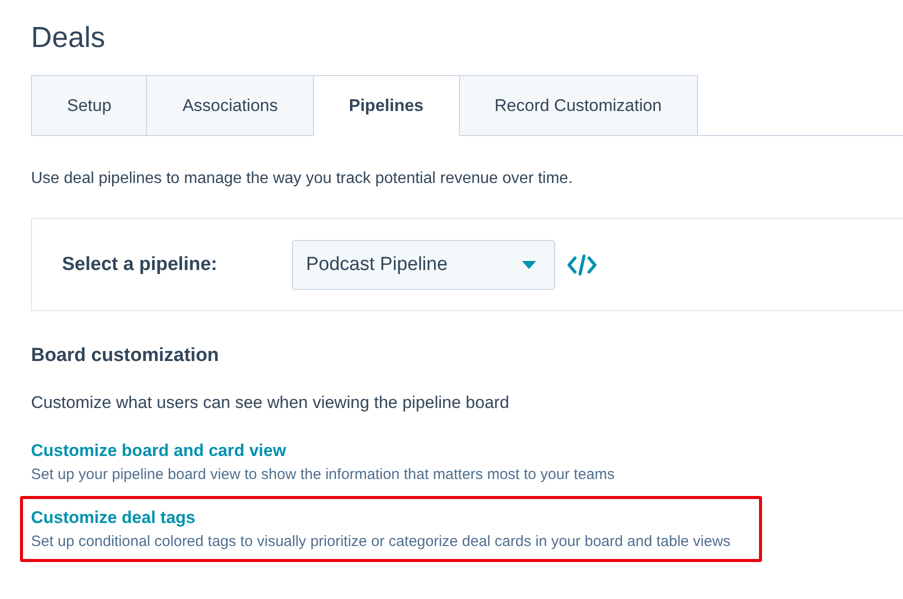  What do you see at coordinates (582, 265) in the screenshot?
I see `code-icon` at bounding box center [582, 265].